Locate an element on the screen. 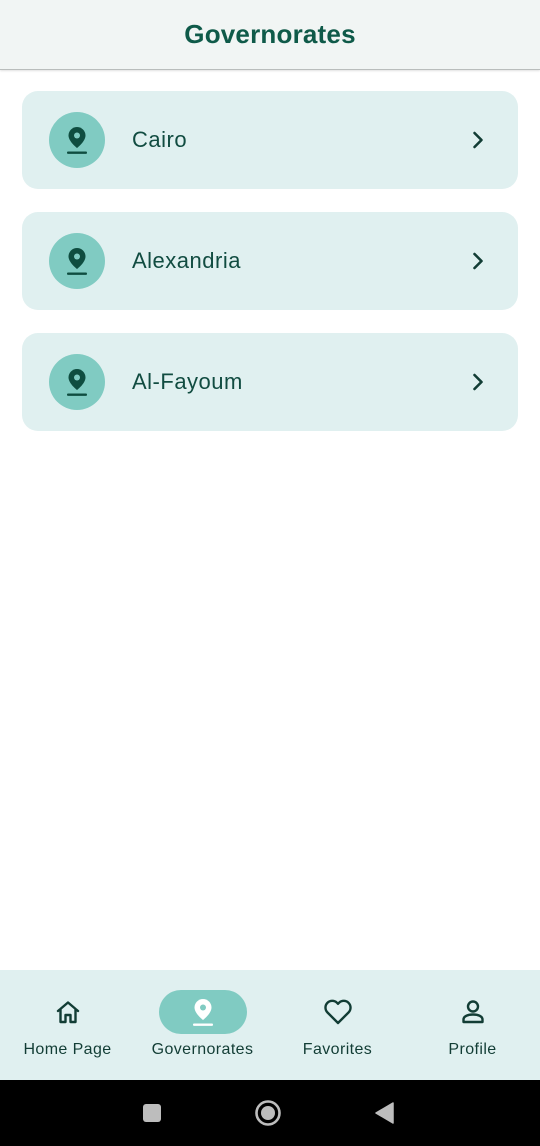 The image size is (540, 1146). governorate-name: Alexandria is located at coordinates (186, 260).